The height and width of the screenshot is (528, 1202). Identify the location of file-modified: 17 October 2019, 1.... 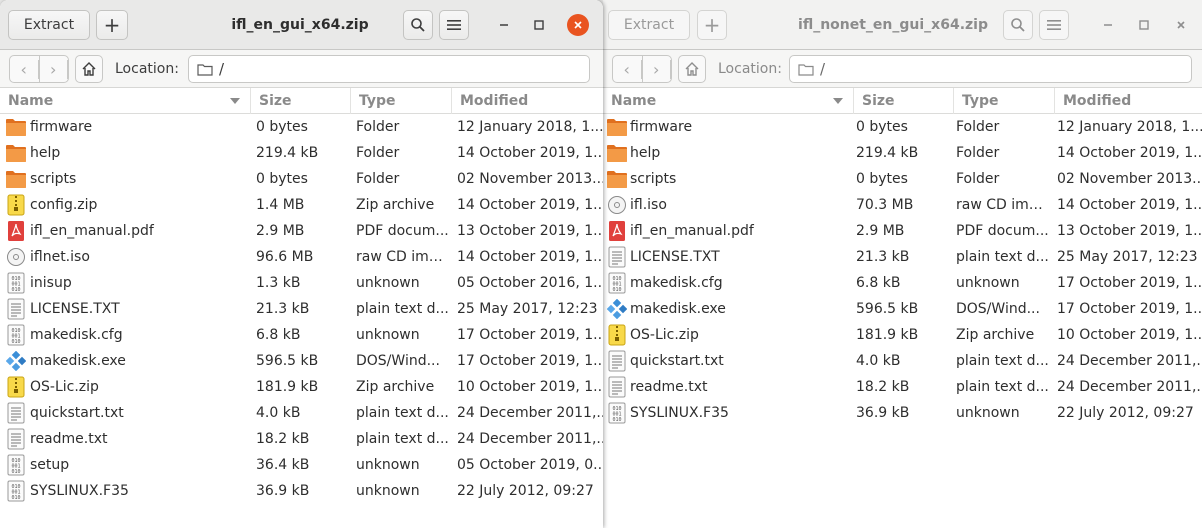
(530, 361).